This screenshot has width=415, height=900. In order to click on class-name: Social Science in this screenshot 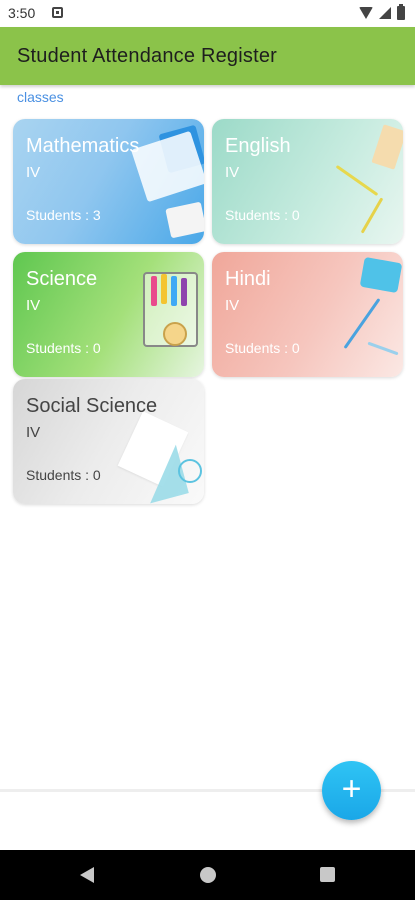, I will do `click(92, 406)`.